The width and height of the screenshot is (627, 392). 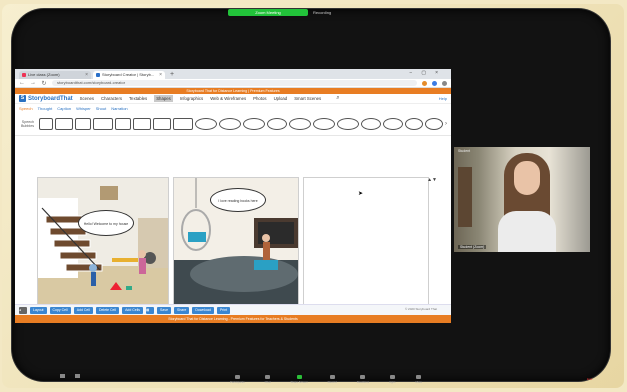 What do you see at coordinates (44, 83) in the screenshot?
I see `reload-icon: ↻` at bounding box center [44, 83].